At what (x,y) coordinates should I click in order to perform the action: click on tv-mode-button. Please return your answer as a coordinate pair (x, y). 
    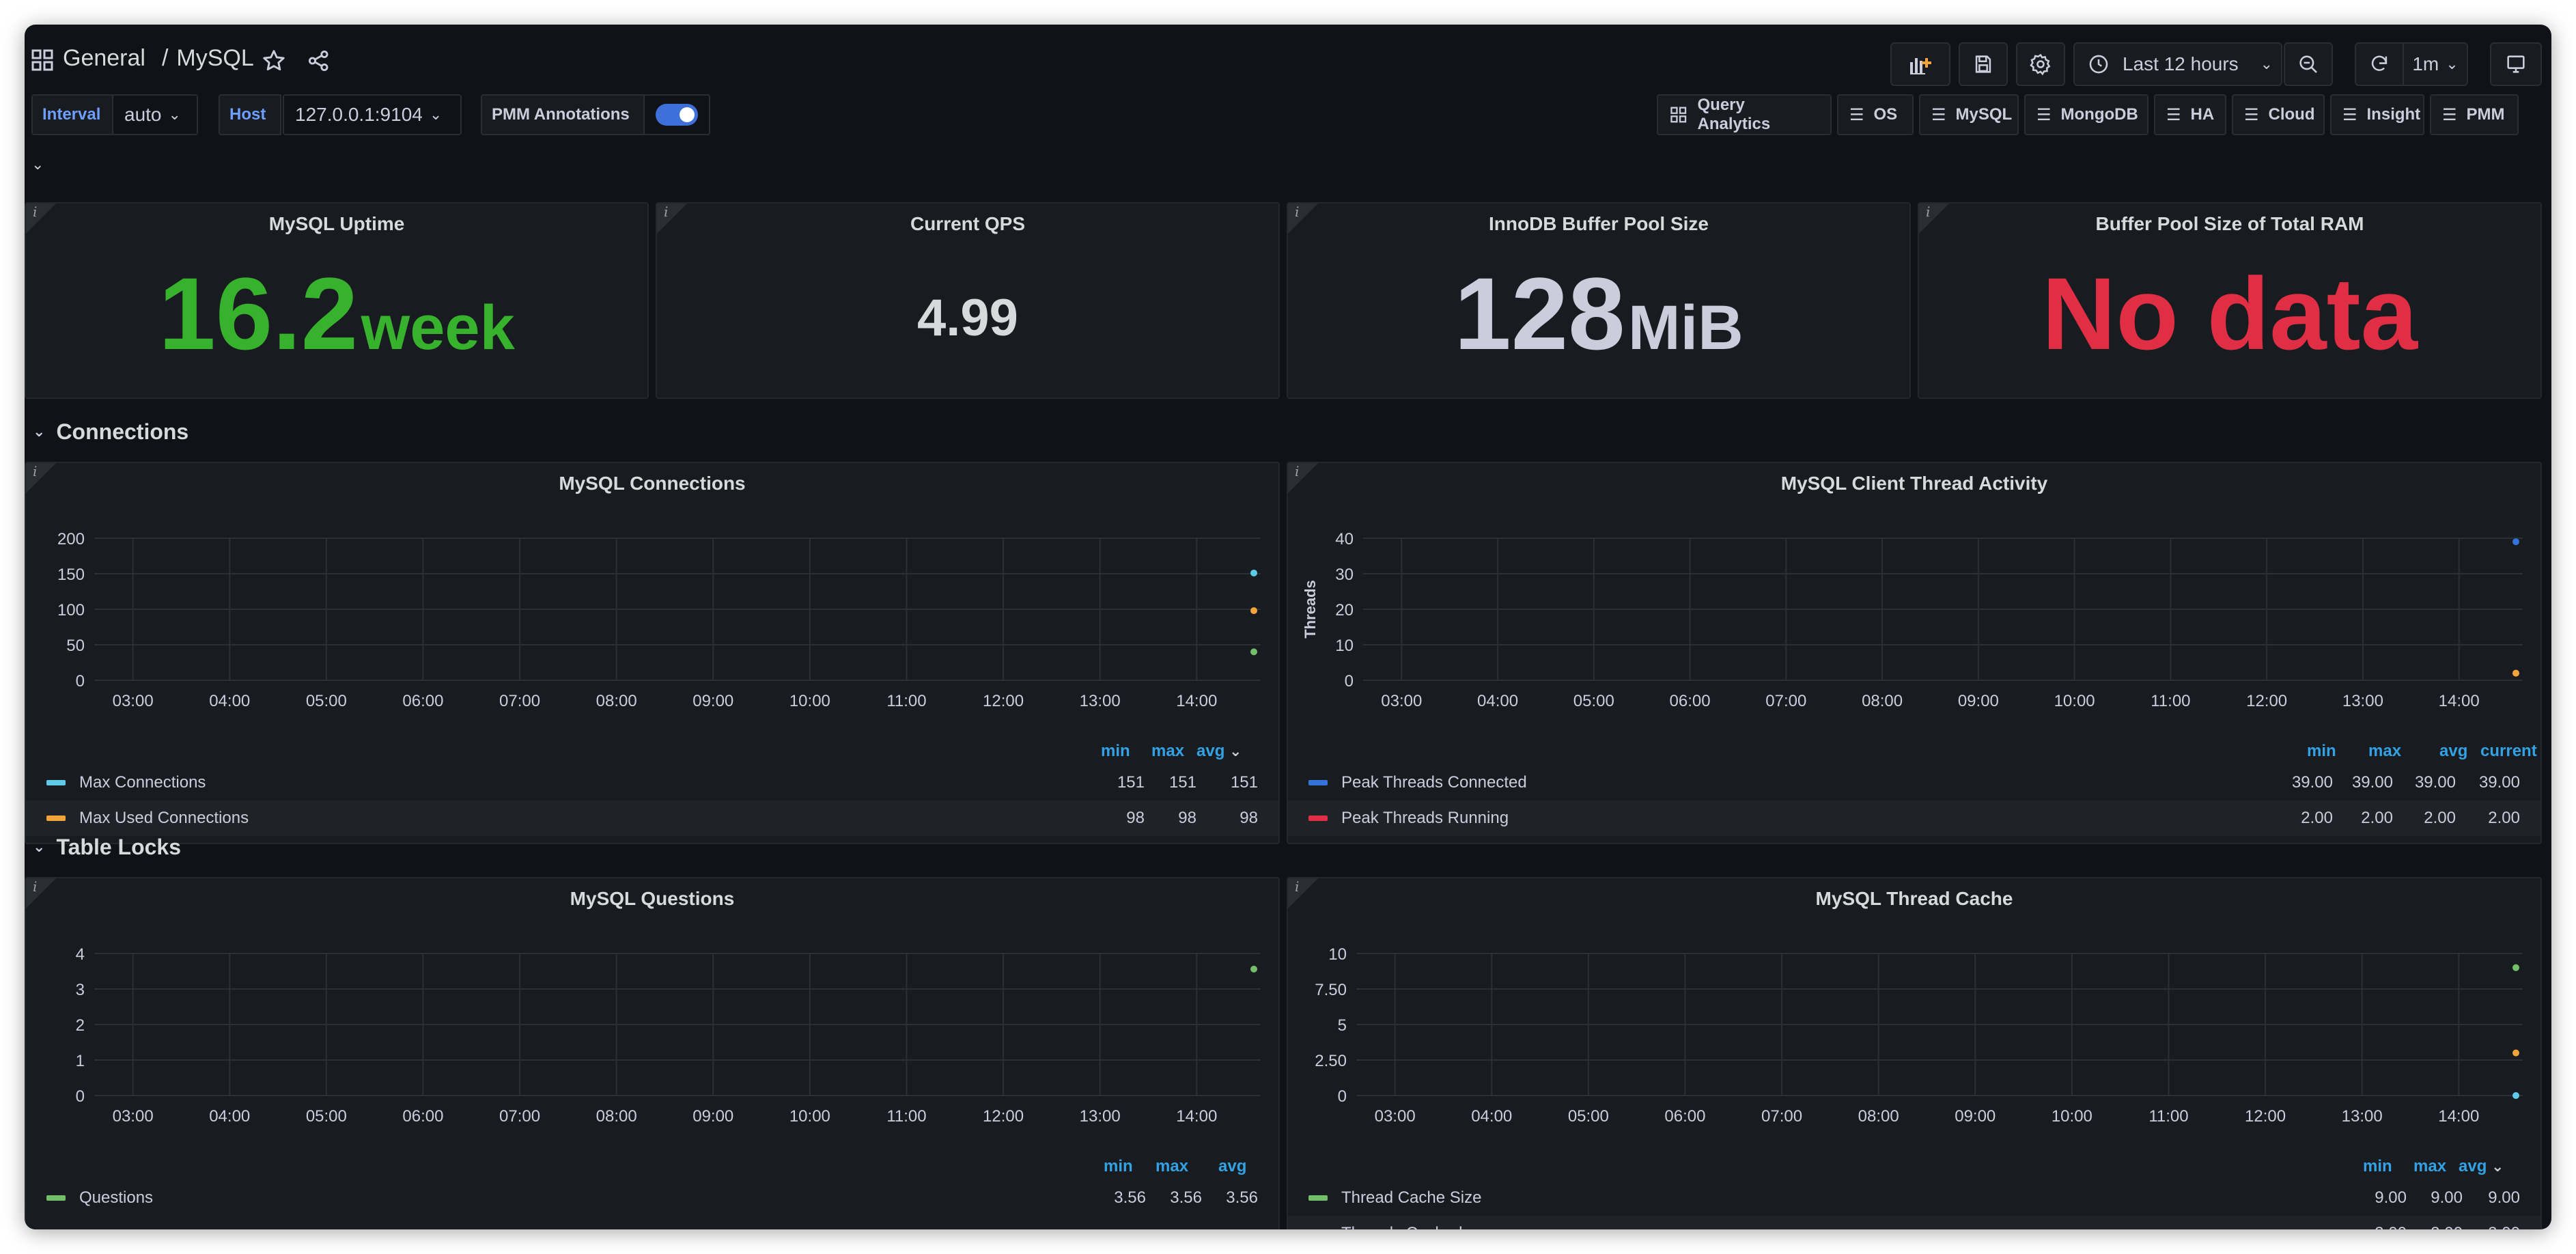
    Looking at the image, I should click on (2516, 64).